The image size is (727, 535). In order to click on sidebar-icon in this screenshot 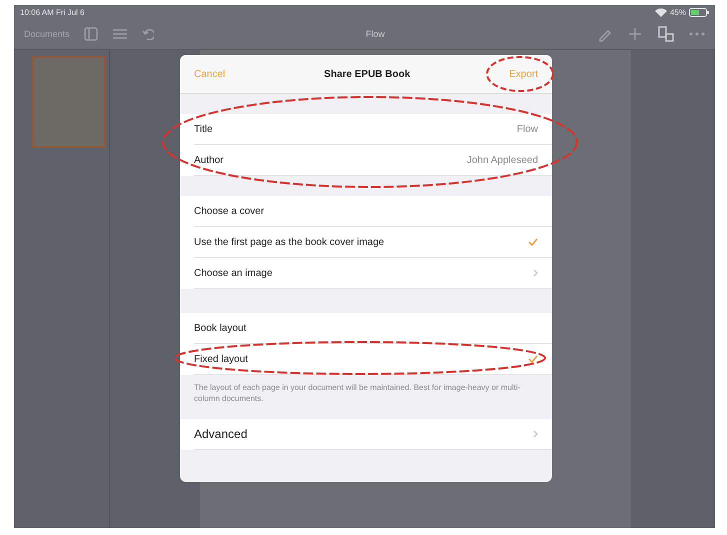, I will do `click(91, 34)`.